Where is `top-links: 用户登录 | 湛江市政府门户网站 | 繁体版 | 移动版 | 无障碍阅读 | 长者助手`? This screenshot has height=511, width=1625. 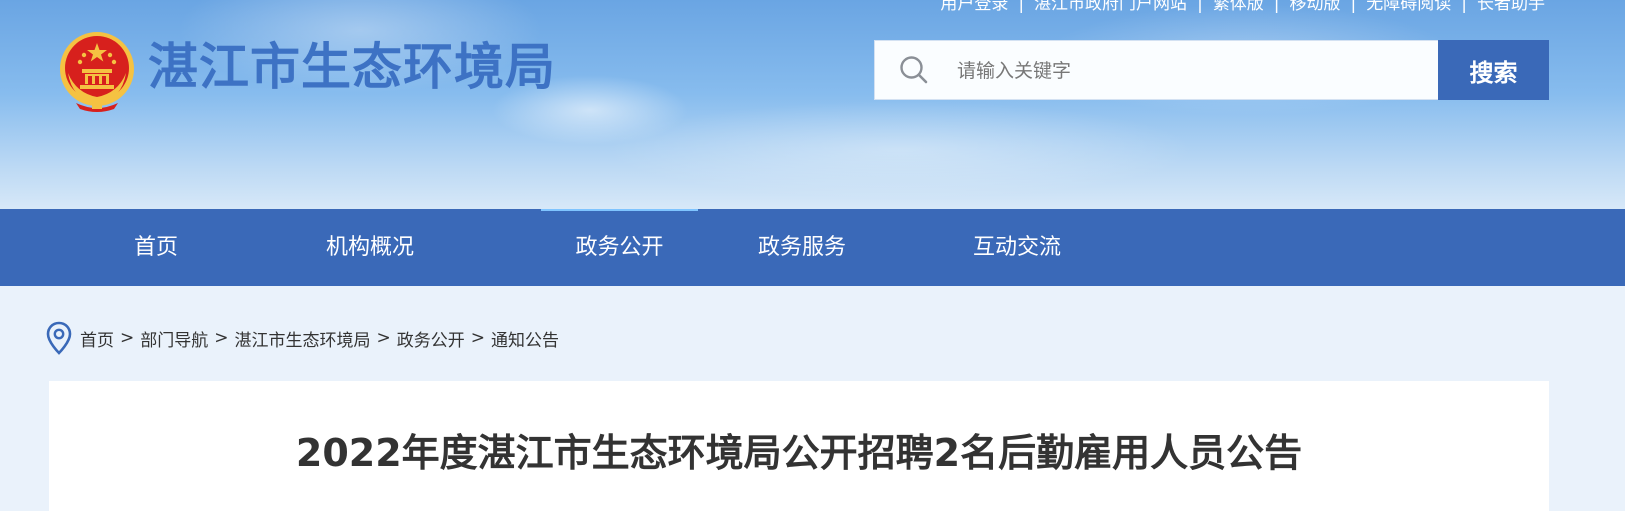
top-links: 用户登录 | 湛江市政府门户网站 | 繁体版 | 移动版 | 无障碍阅读 | 长者助手 is located at coordinates (1242, 7).